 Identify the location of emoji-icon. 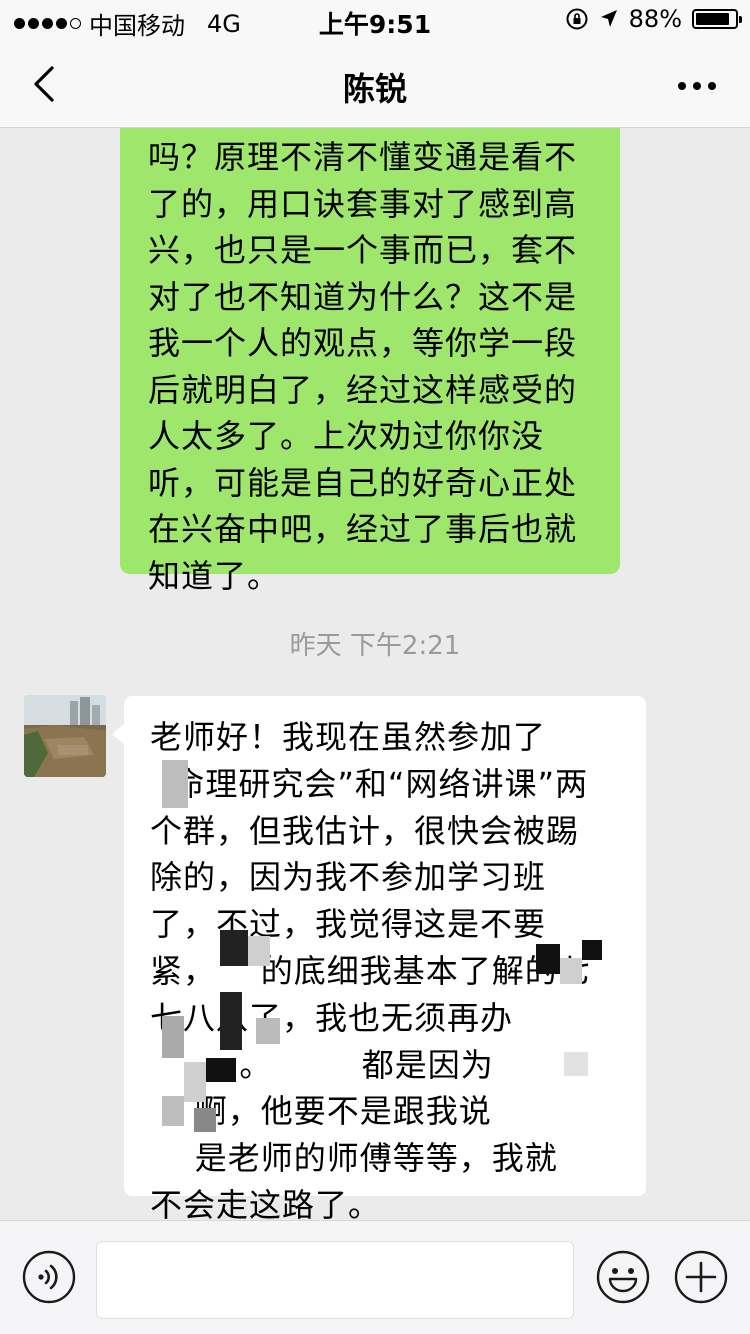
(623, 1277).